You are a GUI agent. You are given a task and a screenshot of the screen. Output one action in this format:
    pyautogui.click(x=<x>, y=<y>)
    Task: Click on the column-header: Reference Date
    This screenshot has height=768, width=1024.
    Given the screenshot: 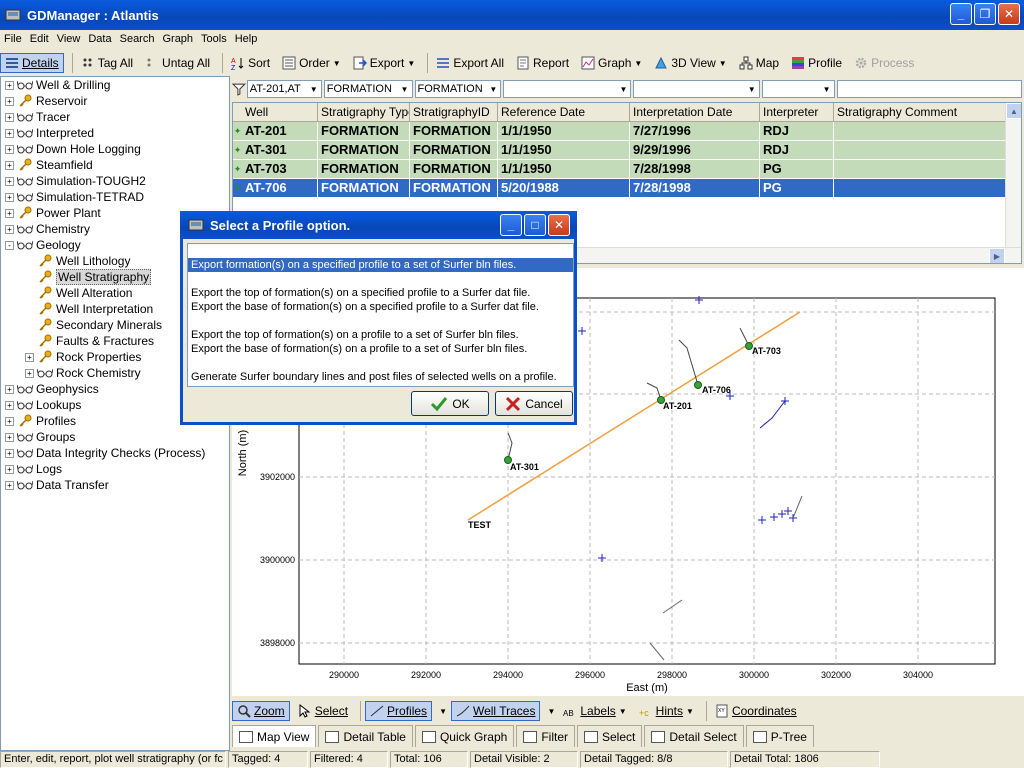 What is the action you would take?
    pyautogui.click(x=564, y=112)
    